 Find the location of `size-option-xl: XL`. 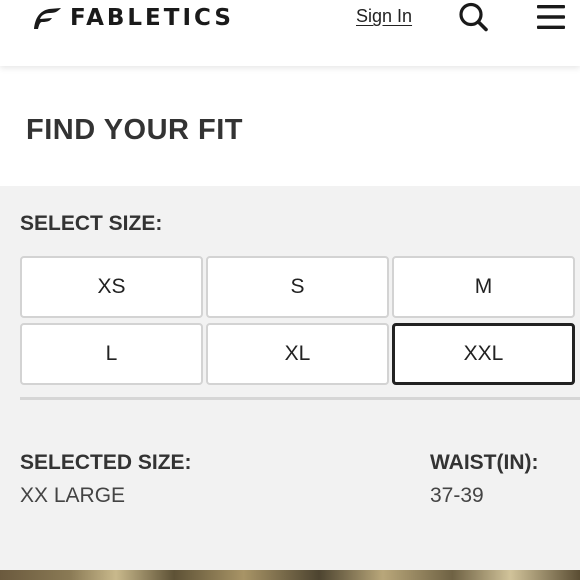

size-option-xl: XL is located at coordinates (297, 354).